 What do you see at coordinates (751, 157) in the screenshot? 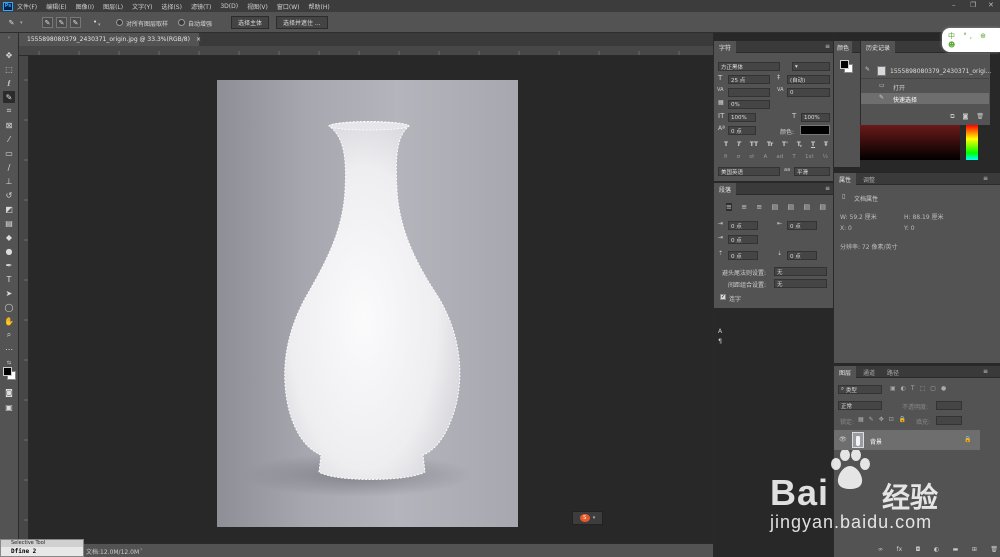
I see `stylistic-alternates-button: st` at bounding box center [751, 157].